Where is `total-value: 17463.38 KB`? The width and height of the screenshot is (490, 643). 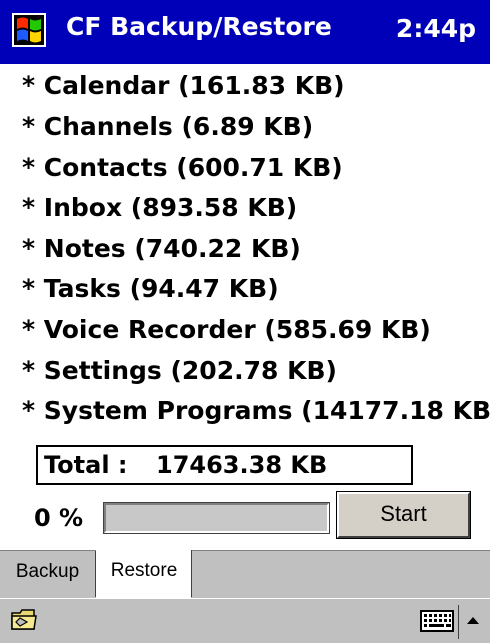
total-value: 17463.38 KB is located at coordinates (242, 465).